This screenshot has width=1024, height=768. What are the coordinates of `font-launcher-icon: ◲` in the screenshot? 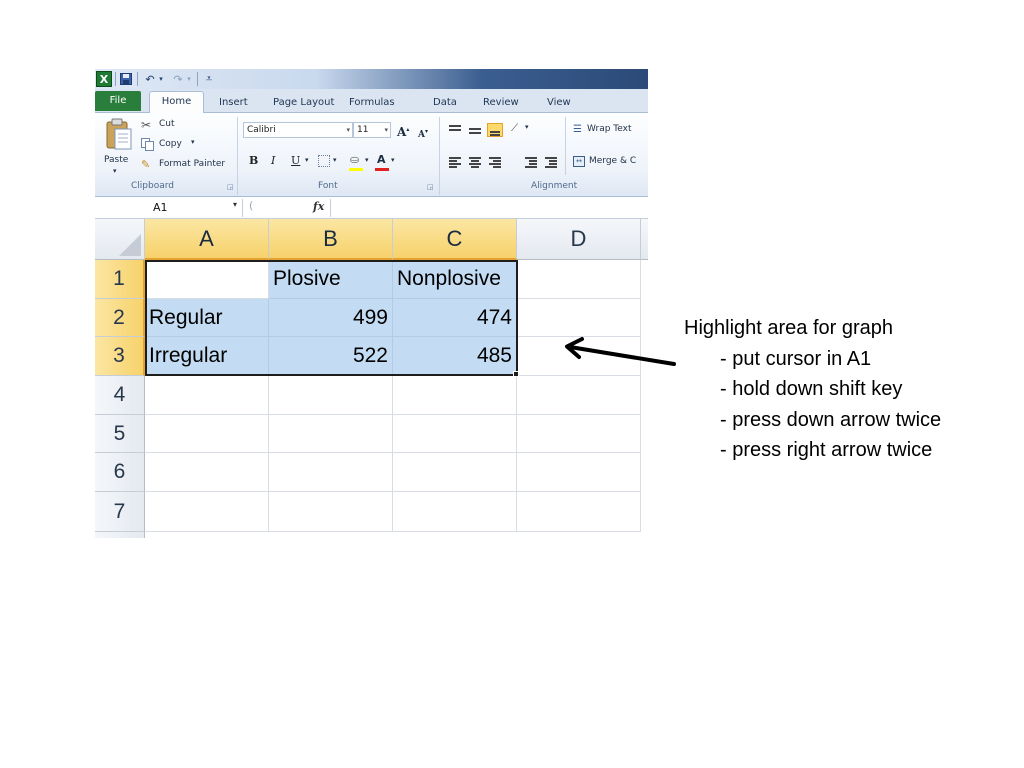 It's located at (430, 187).